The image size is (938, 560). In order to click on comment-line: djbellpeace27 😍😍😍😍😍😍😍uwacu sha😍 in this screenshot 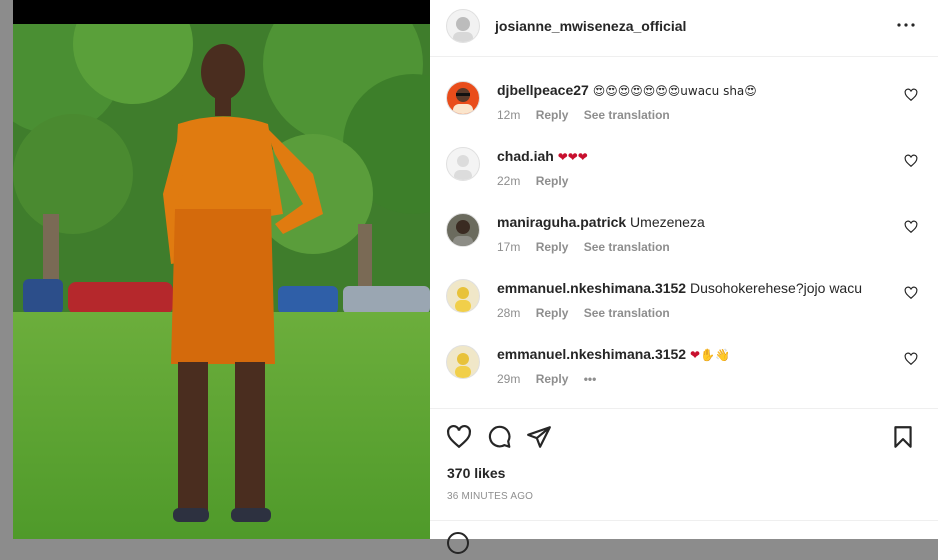, I will do `click(627, 90)`.